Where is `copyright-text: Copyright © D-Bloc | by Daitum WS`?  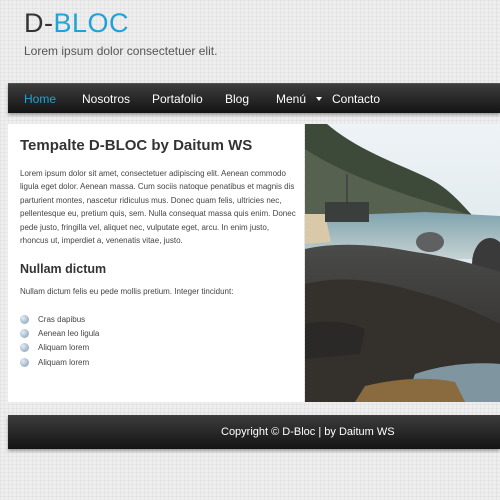 copyright-text: Copyright © D-Bloc | by Daitum WS is located at coordinates (308, 432).